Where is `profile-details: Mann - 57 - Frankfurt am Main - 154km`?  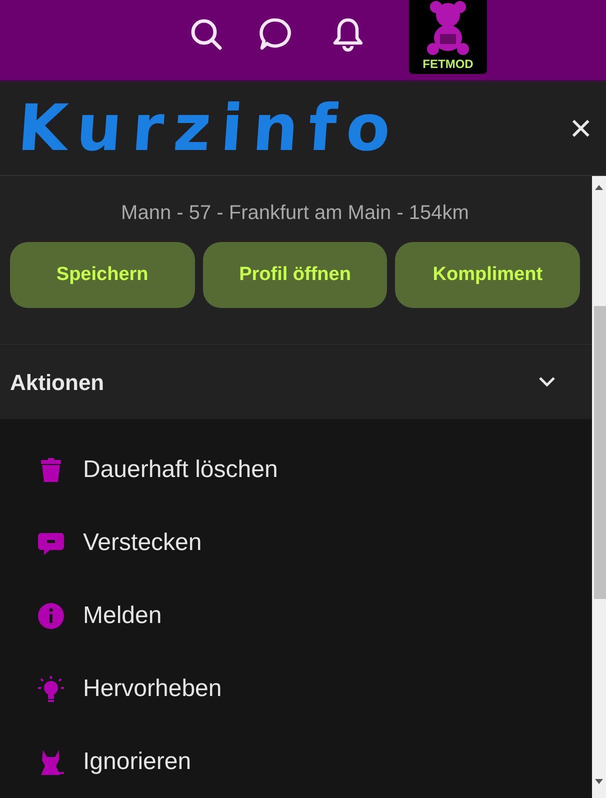 profile-details: Mann - 57 - Frankfurt am Main - 154km is located at coordinates (295, 213).